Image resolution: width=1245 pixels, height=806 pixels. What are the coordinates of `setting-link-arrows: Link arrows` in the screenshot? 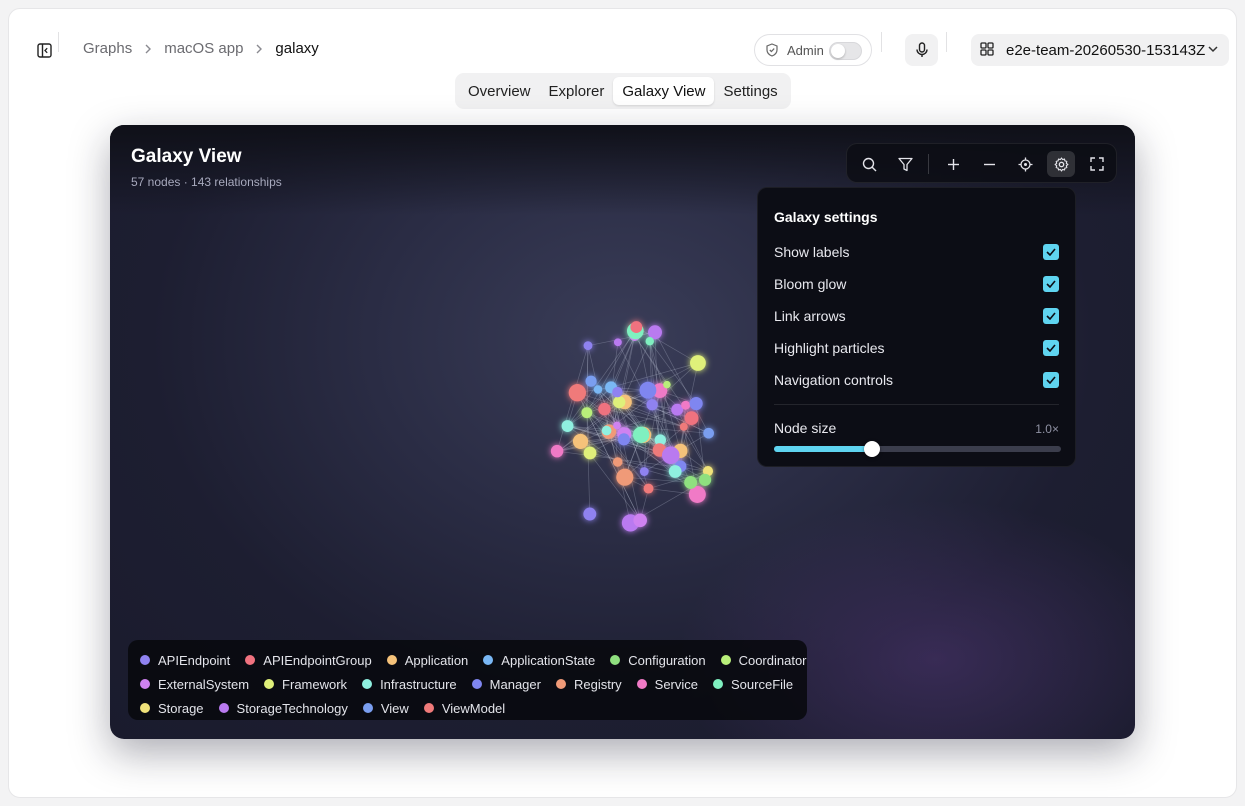 It's located at (916, 316).